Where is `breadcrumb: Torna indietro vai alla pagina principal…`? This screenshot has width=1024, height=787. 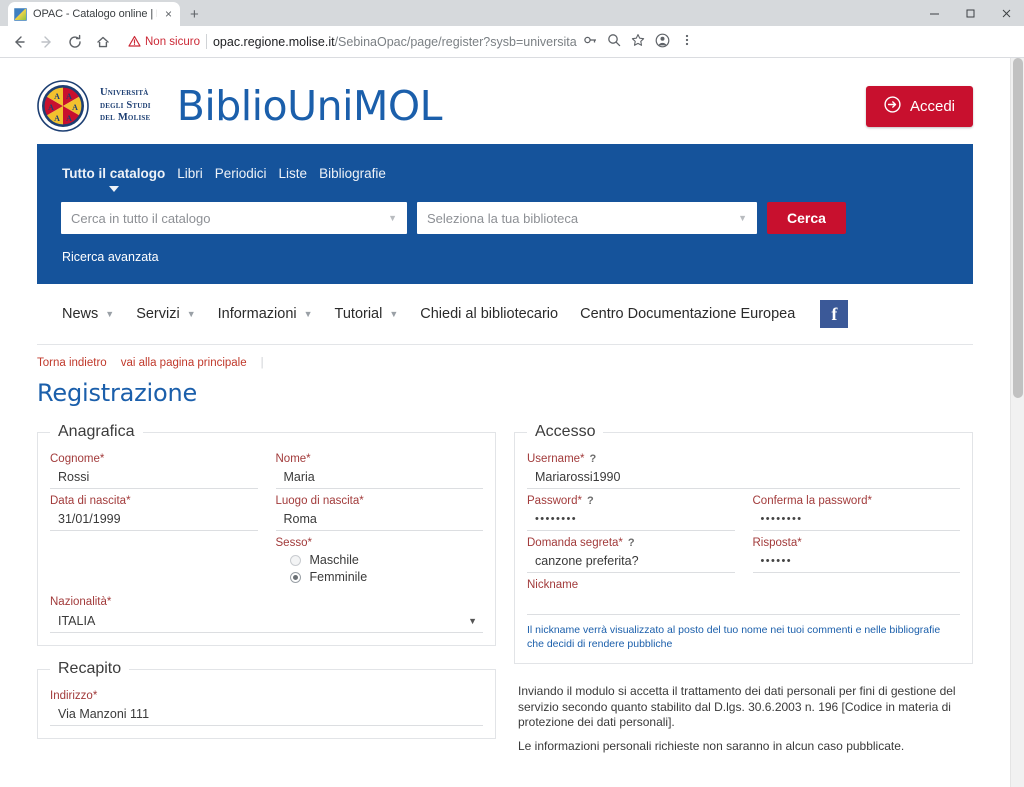
breadcrumb: Torna indietro vai alla pagina principal… is located at coordinates (505, 357).